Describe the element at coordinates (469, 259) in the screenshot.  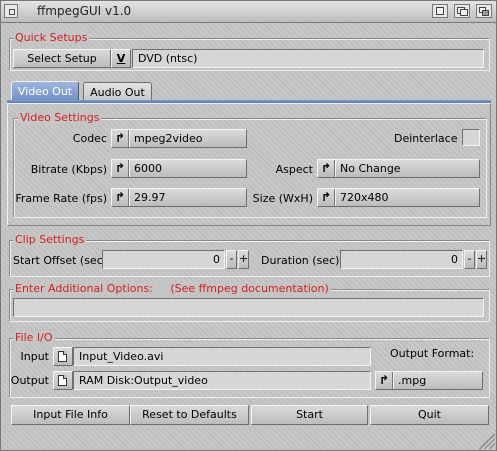
I see `duration-minus-button: -` at that location.